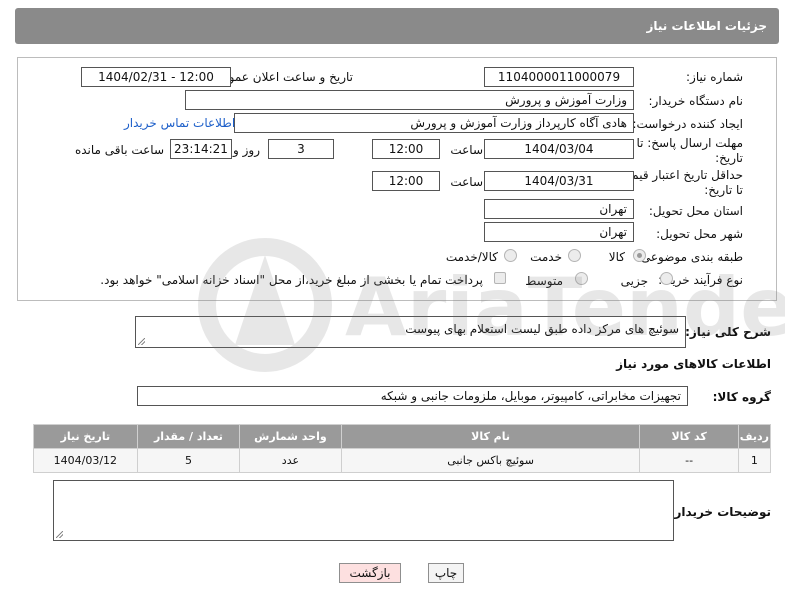  What do you see at coordinates (397, 26) in the screenshot?
I see `page-header: جزئیات اطلاعات نیاز` at bounding box center [397, 26].